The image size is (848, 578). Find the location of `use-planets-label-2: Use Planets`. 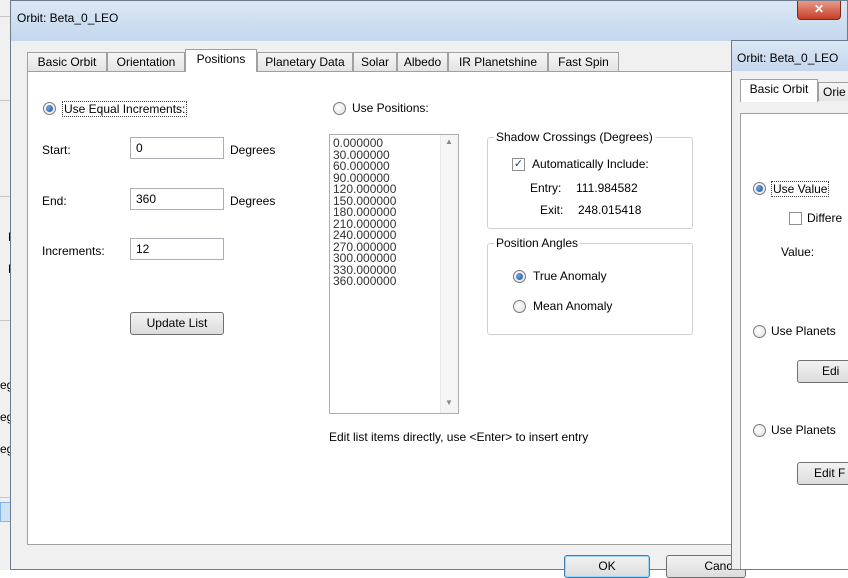

use-planets-label-2: Use Planets is located at coordinates (803, 430).